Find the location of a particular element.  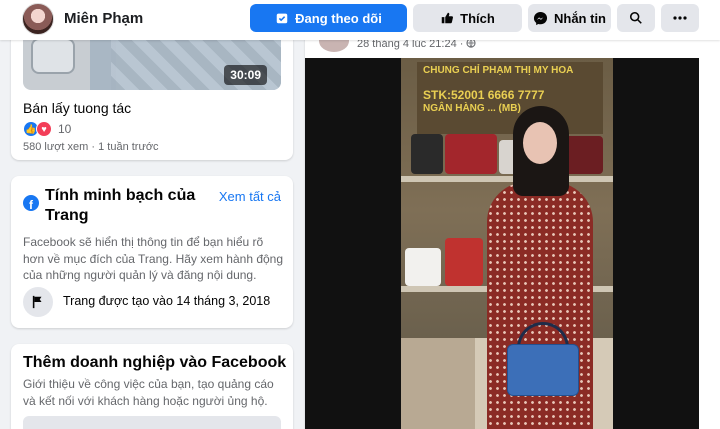

page-created-date: Trang được tạo vào 14 tháng 3, 2018 is located at coordinates (167, 301).